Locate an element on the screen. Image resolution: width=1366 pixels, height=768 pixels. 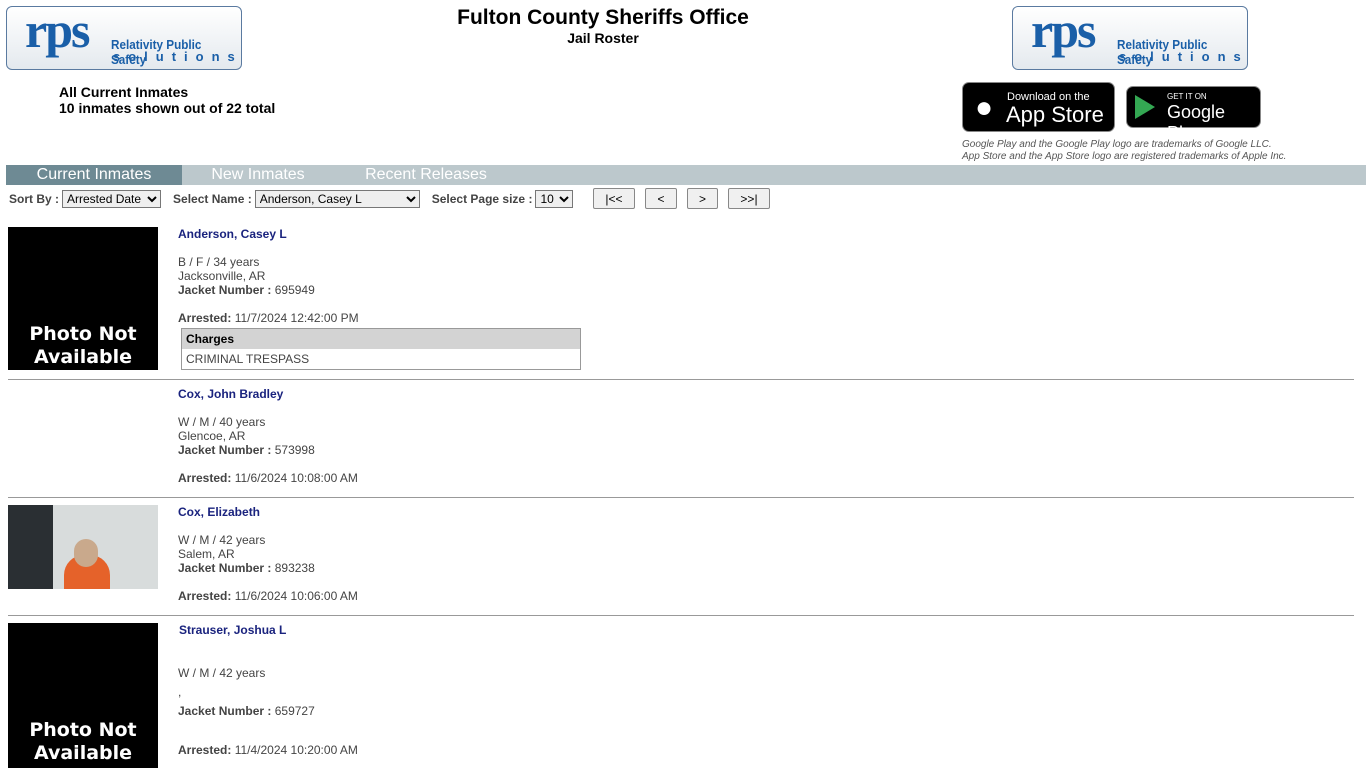
tab-new-inmates: New Inmates is located at coordinates (258, 175).